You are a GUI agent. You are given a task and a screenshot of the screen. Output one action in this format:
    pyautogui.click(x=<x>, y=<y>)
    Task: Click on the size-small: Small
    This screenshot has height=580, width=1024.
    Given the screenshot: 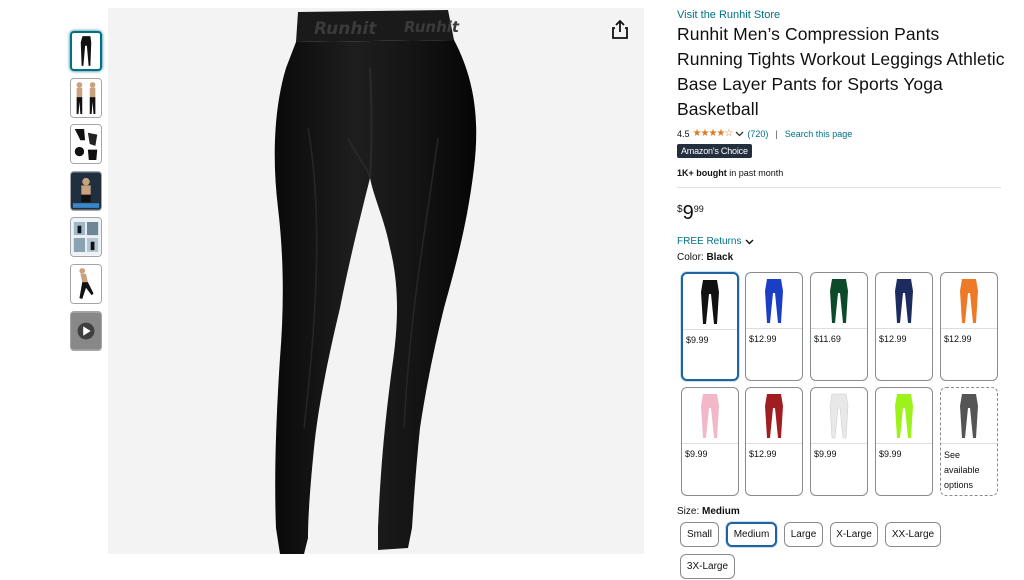 What is the action you would take?
    pyautogui.click(x=699, y=534)
    